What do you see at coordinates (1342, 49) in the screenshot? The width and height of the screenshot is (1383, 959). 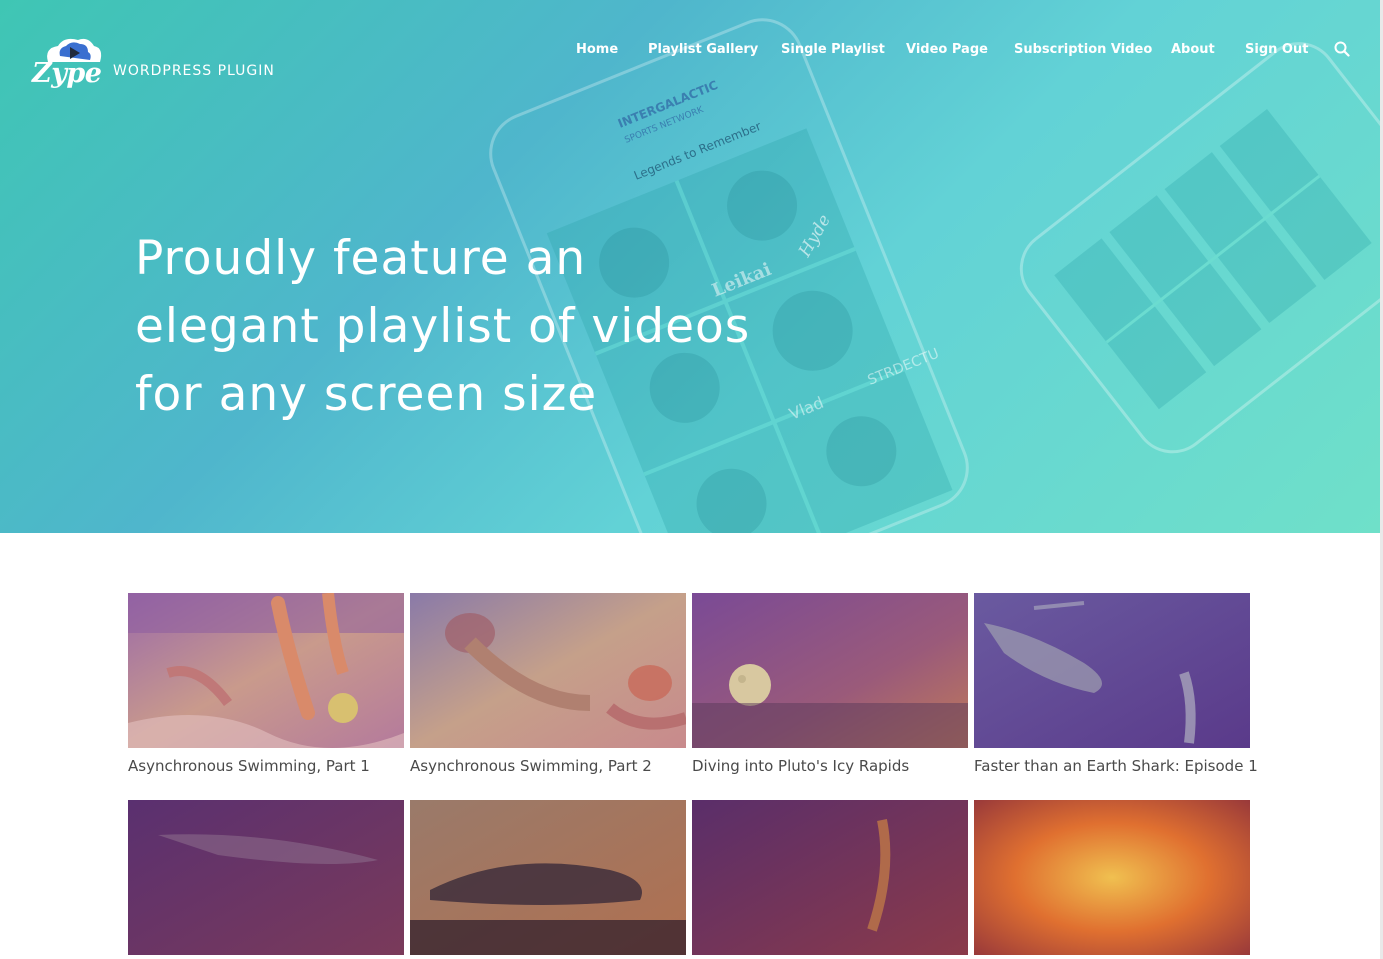 I see `search-icon` at bounding box center [1342, 49].